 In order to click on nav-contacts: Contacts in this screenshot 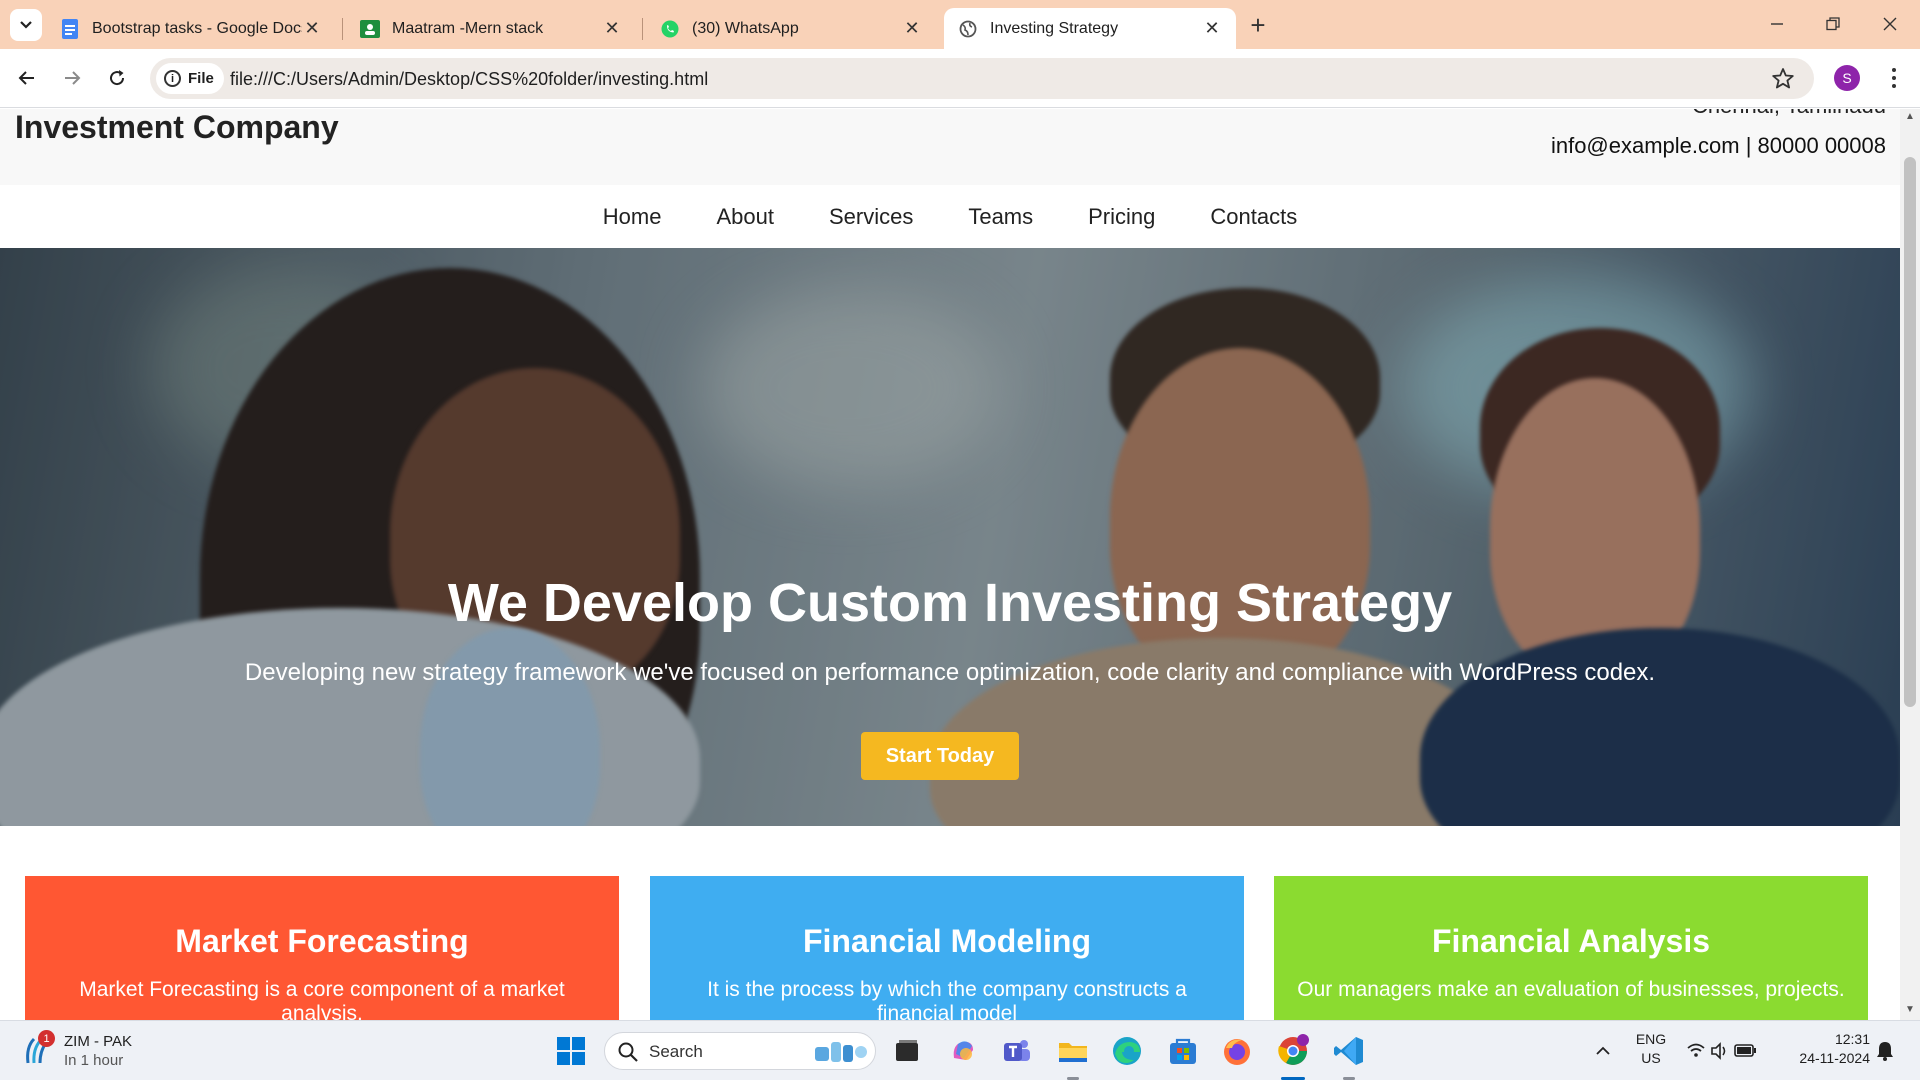, I will do `click(1253, 217)`.